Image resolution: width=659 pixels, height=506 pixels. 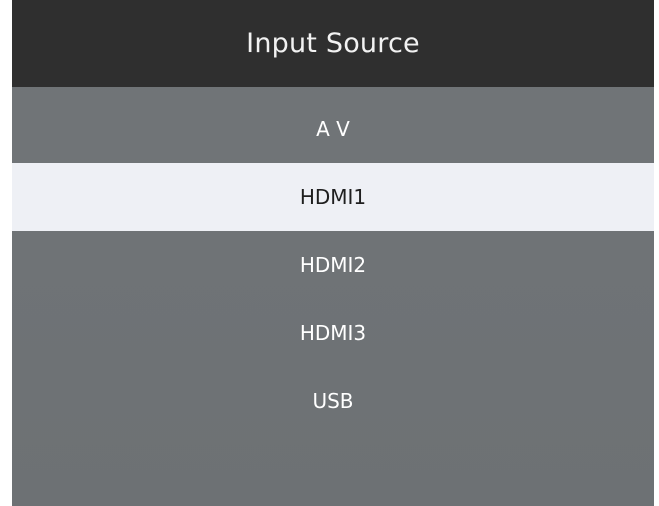 I want to click on input-item-label: HDMI1, so click(x=333, y=197).